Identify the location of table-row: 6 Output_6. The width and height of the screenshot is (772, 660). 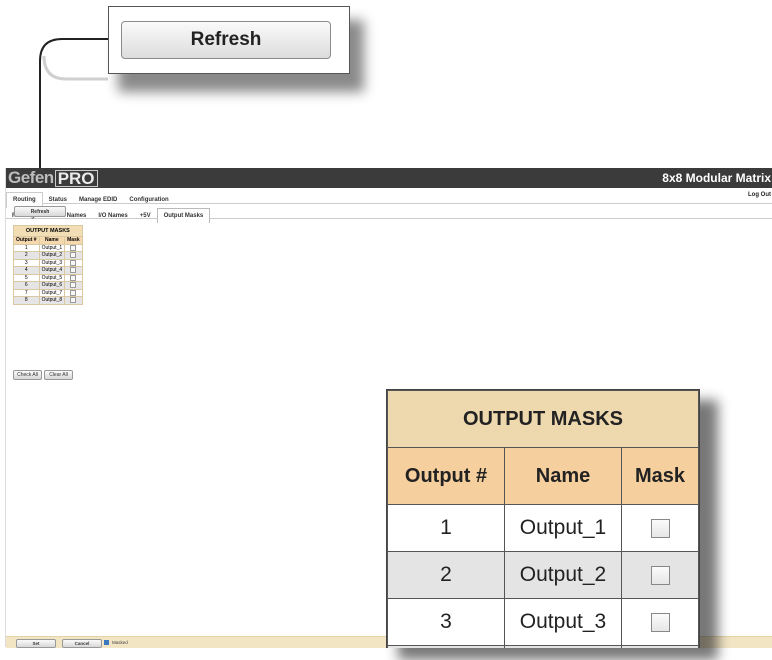
(48, 285).